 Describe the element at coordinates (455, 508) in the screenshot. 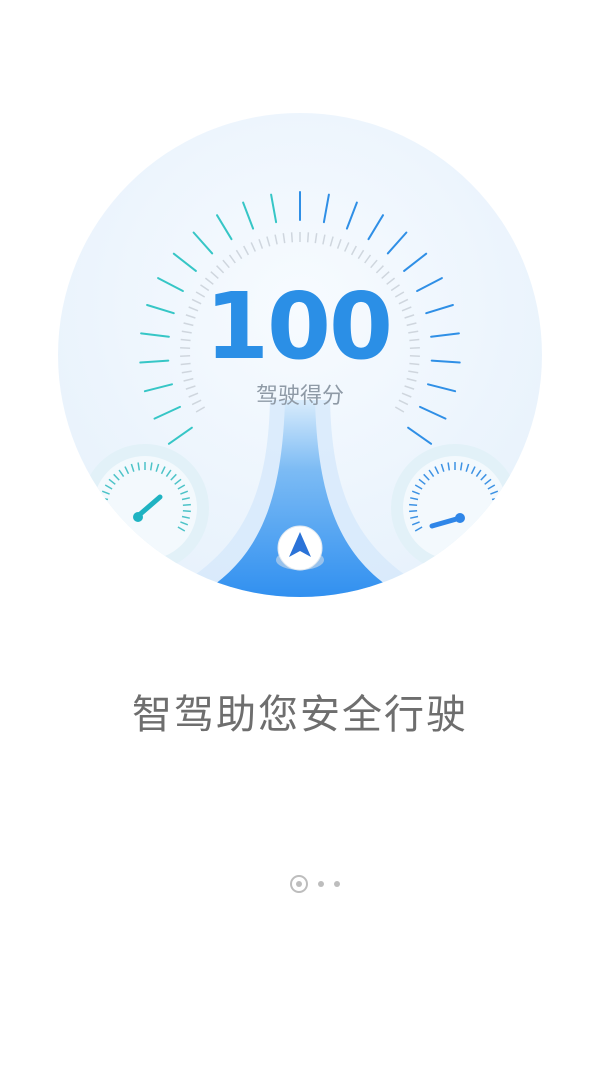

I see `right-mini-gauge-icon` at that location.